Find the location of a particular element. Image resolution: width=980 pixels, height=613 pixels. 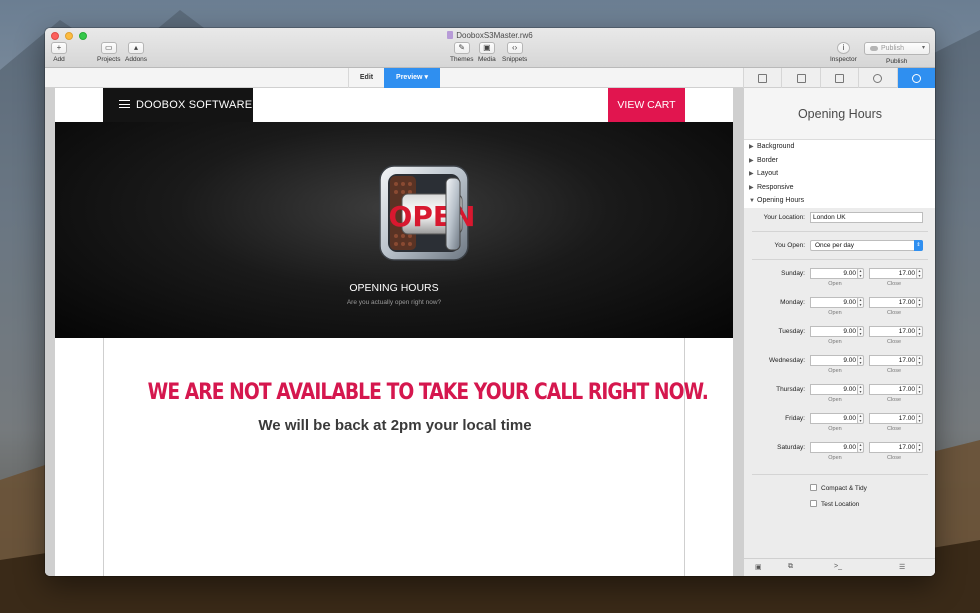

section-border: ▶ Border is located at coordinates (839, 161).